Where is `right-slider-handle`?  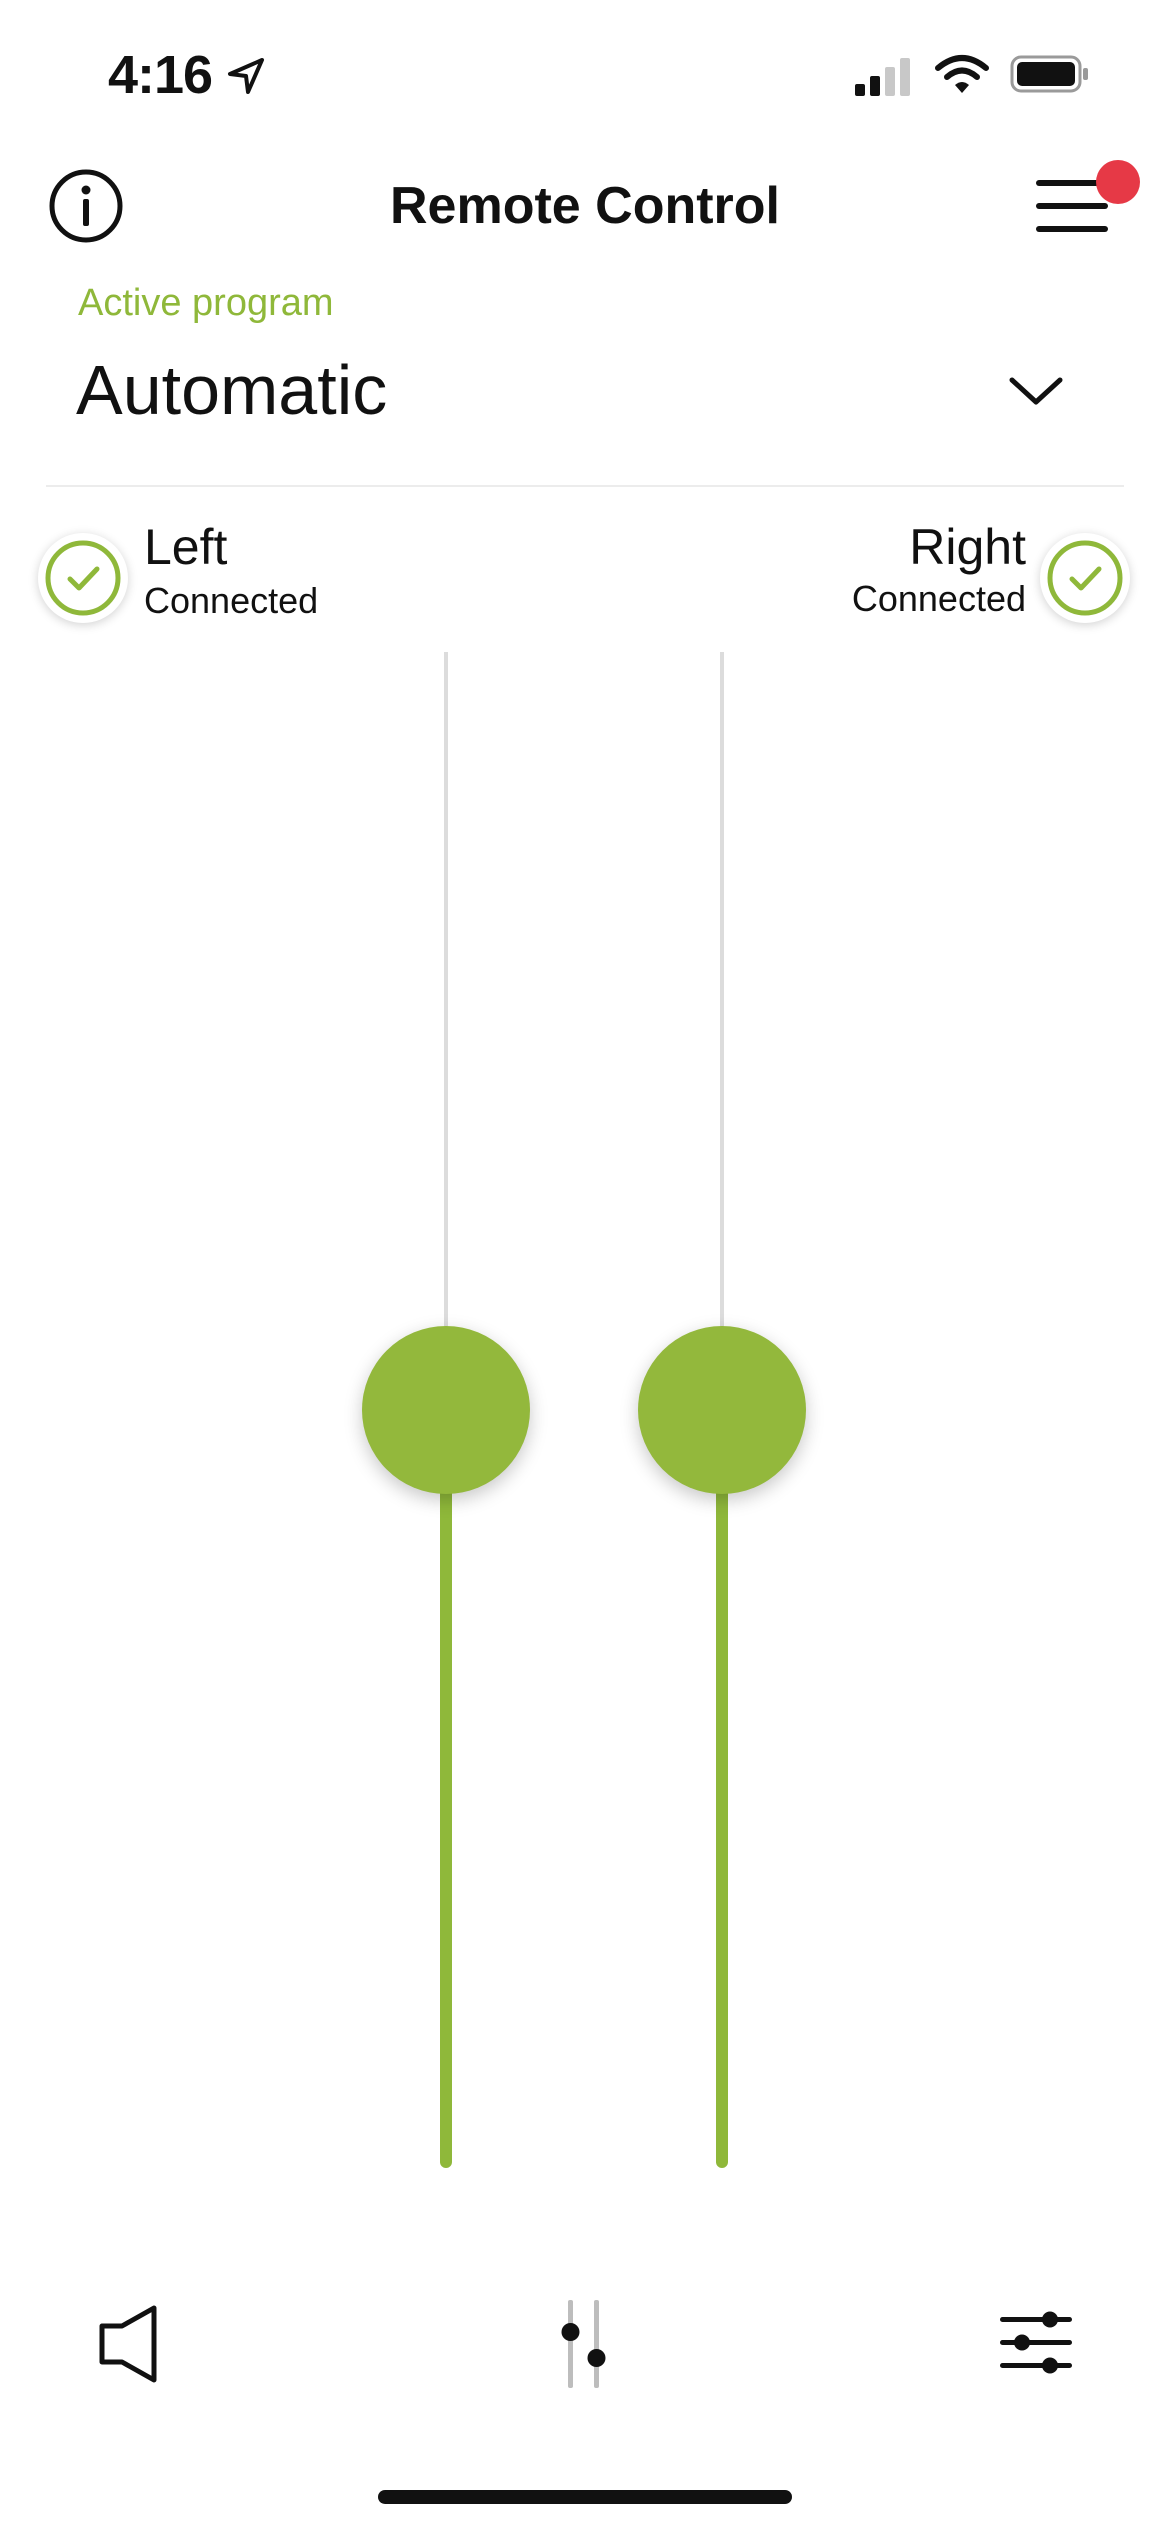
right-slider-handle is located at coordinates (722, 1410).